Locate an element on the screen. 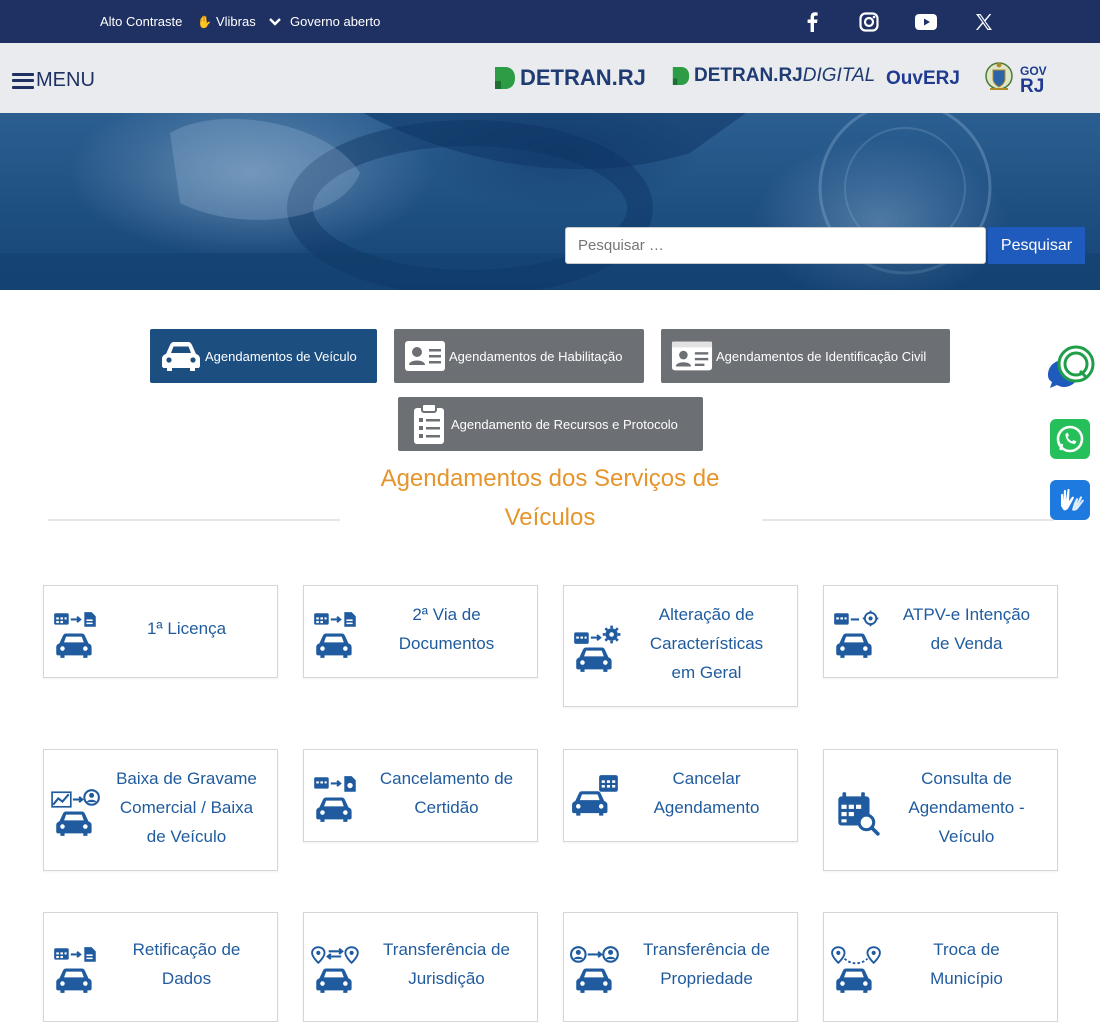 Image resolution: width=1100 pixels, height=1022 pixels. car-calendar-gear-icon is located at coordinates (596, 648).